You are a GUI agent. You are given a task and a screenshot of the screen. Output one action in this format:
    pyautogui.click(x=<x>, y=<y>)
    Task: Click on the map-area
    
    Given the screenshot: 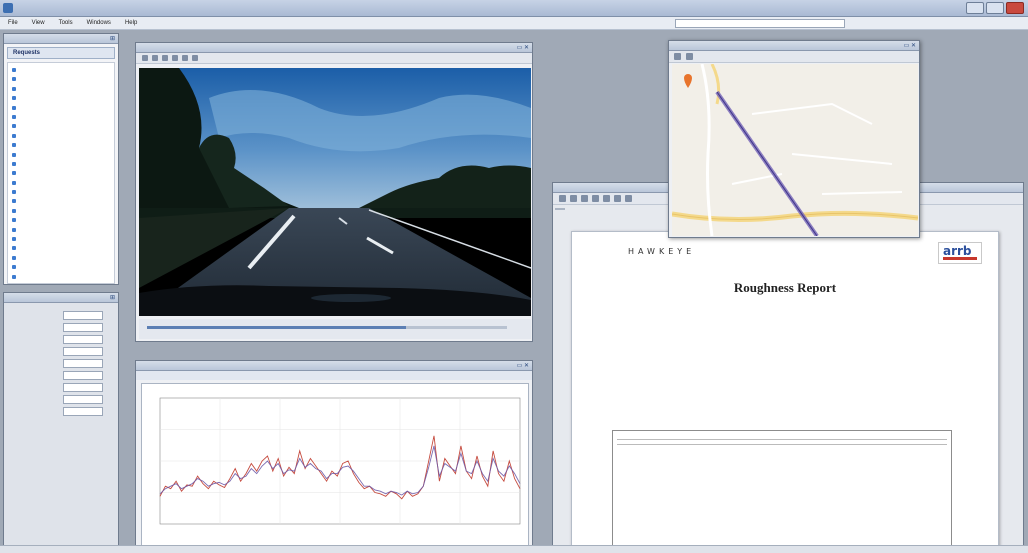 What is the action you would take?
    pyautogui.click(x=795, y=150)
    